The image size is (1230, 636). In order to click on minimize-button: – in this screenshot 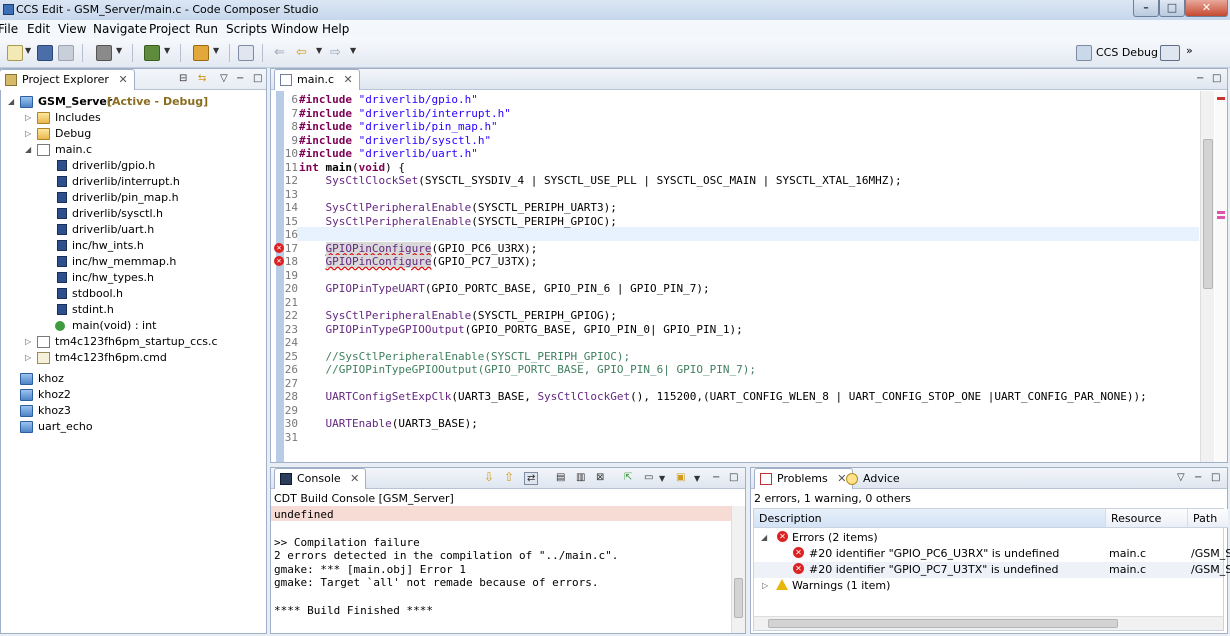, I will do `click(1146, 8)`.